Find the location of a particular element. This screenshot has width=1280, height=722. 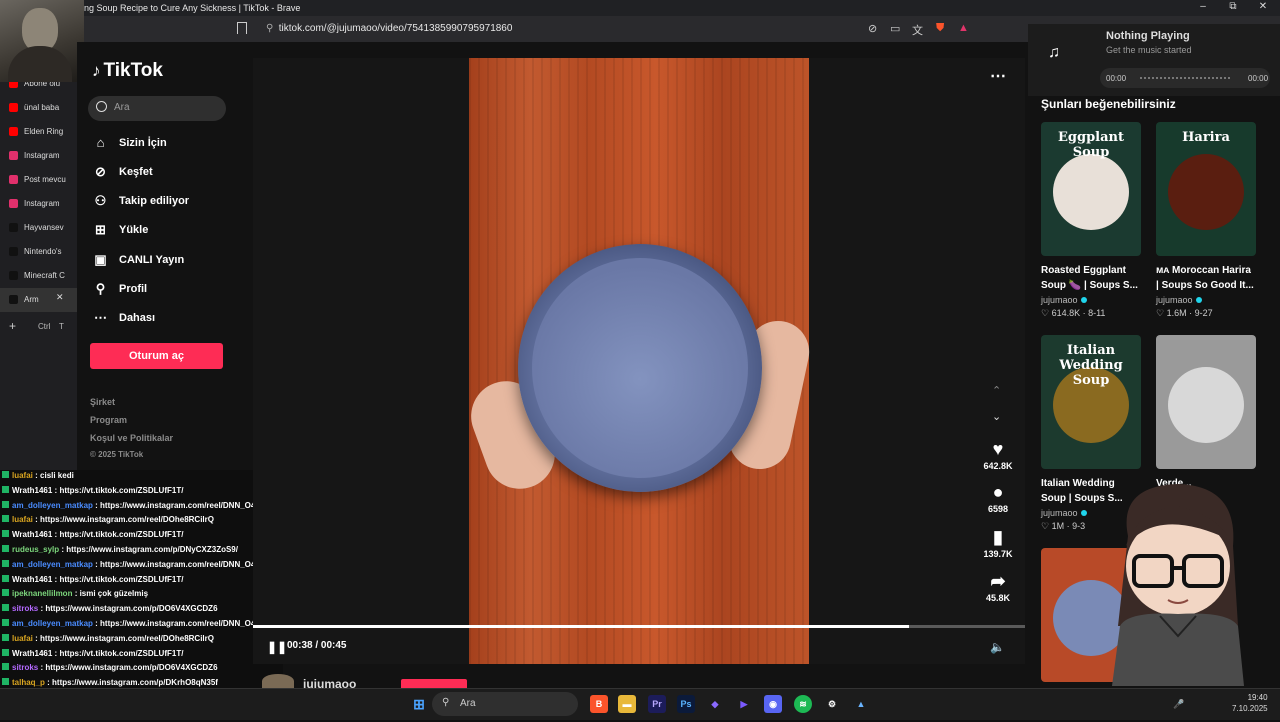

close-tab-icon: ✕ is located at coordinates (60, 297).